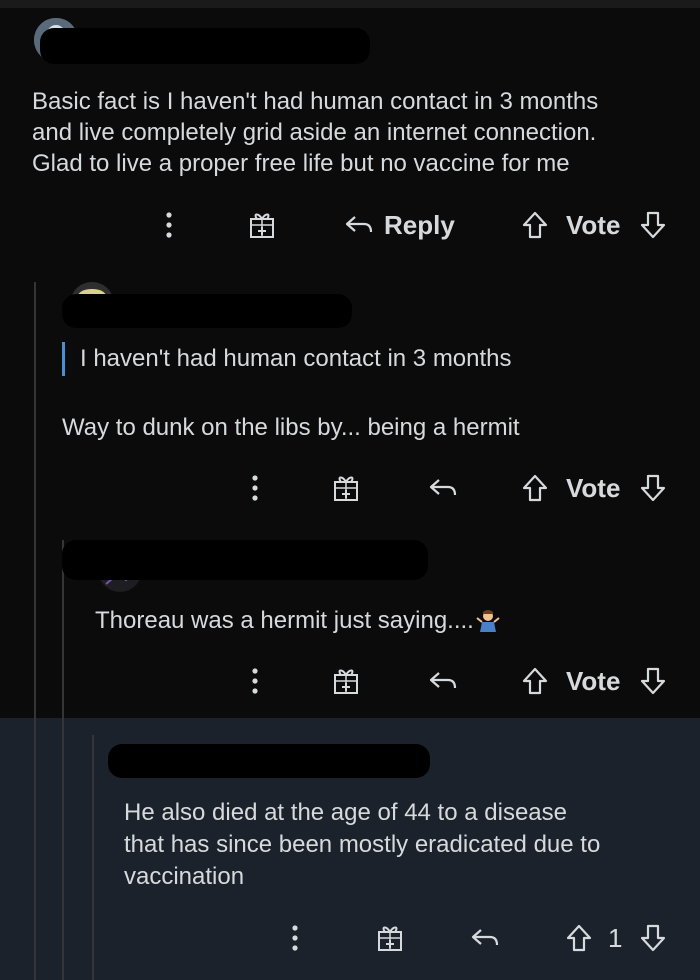 This screenshot has width=700, height=980. What do you see at coordinates (488, 621) in the screenshot?
I see `shrug-emoji-icon` at bounding box center [488, 621].